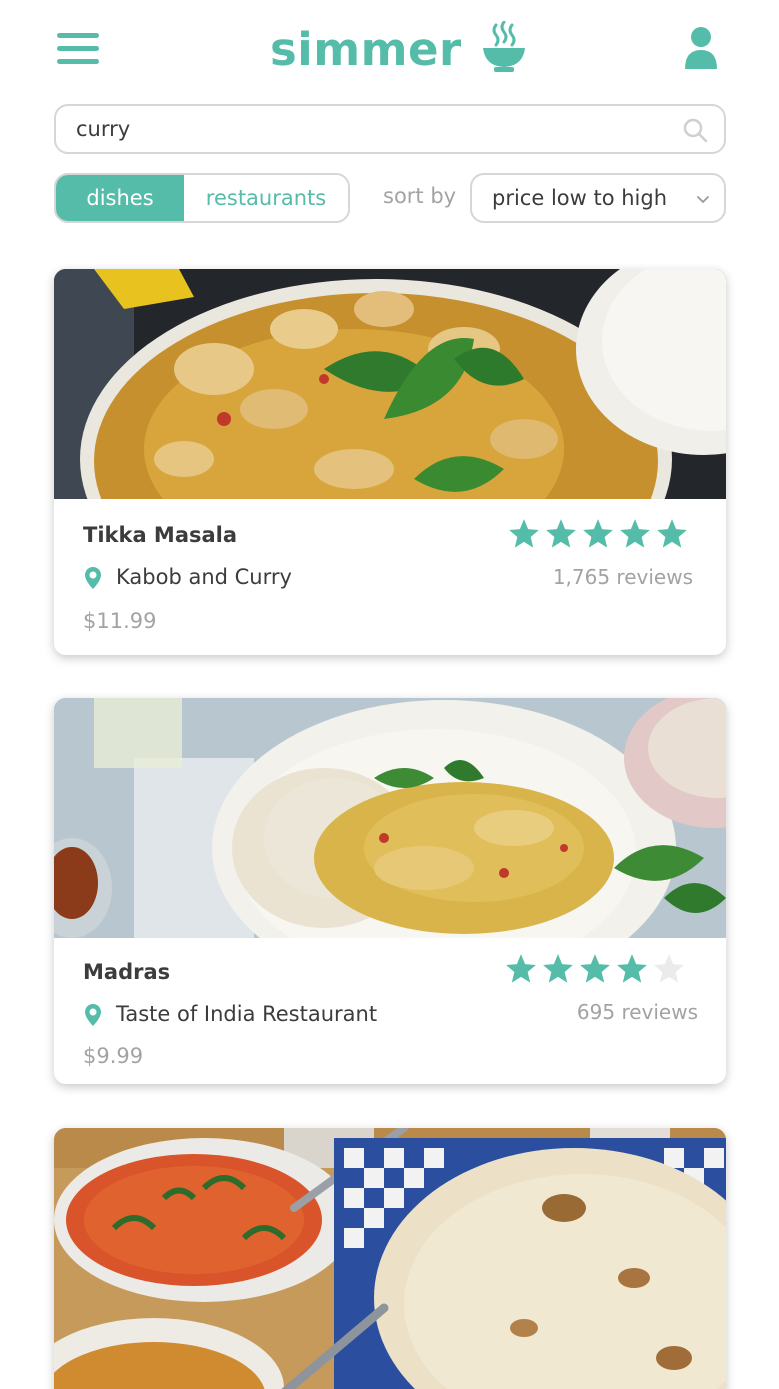  Describe the element at coordinates (503, 46) in the screenshot. I see `steaming-bowl-icon` at that location.